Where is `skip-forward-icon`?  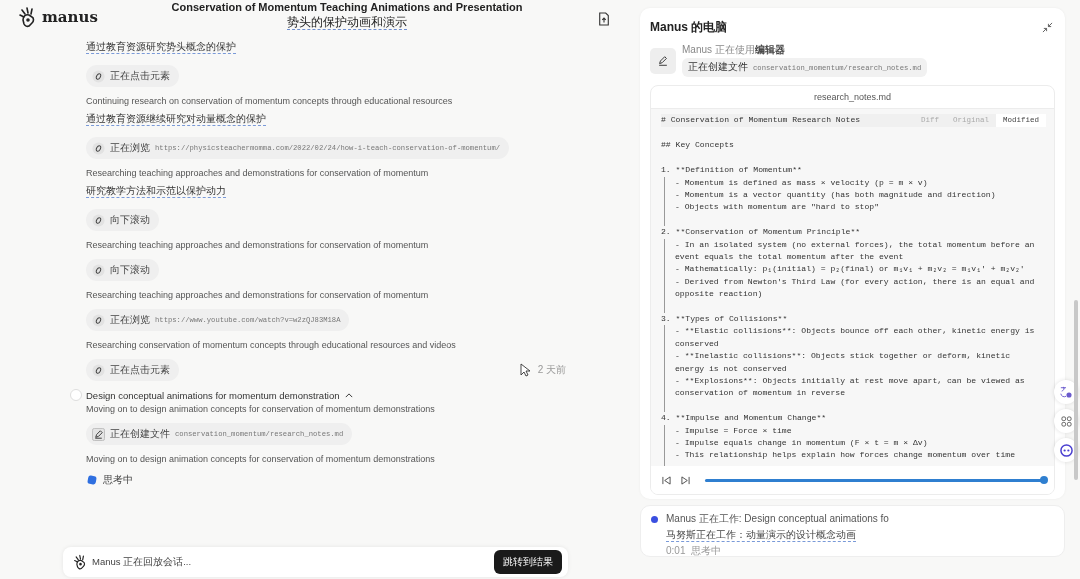 skip-forward-icon is located at coordinates (685, 480).